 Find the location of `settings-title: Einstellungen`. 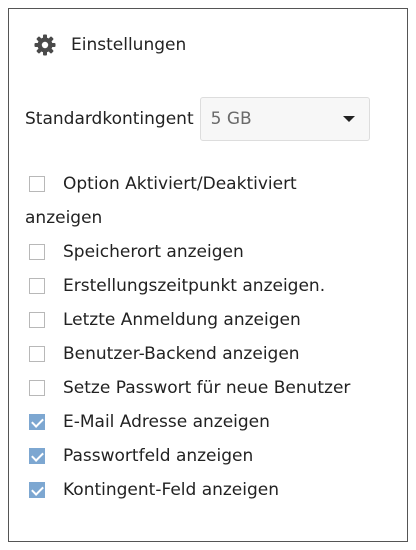

settings-title: Einstellungen is located at coordinates (129, 45).